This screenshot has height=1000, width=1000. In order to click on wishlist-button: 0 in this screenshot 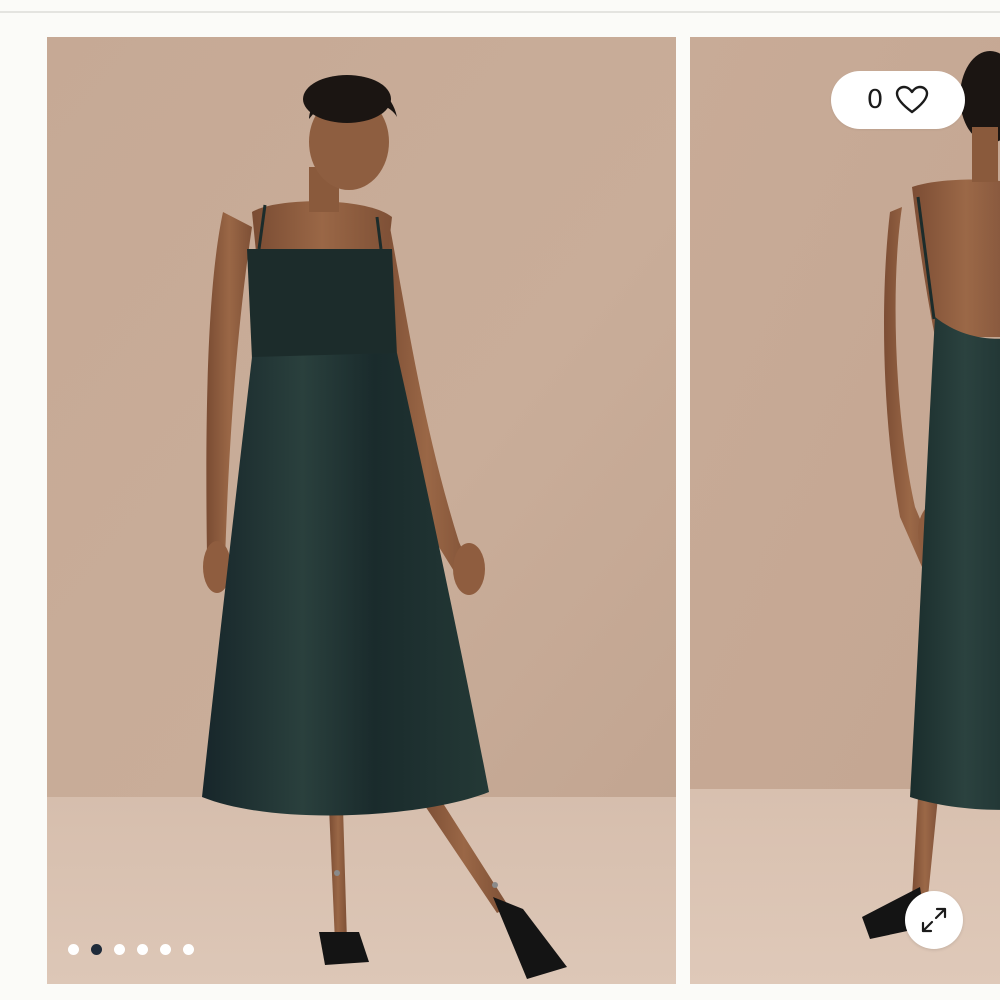, I will do `click(898, 100)`.